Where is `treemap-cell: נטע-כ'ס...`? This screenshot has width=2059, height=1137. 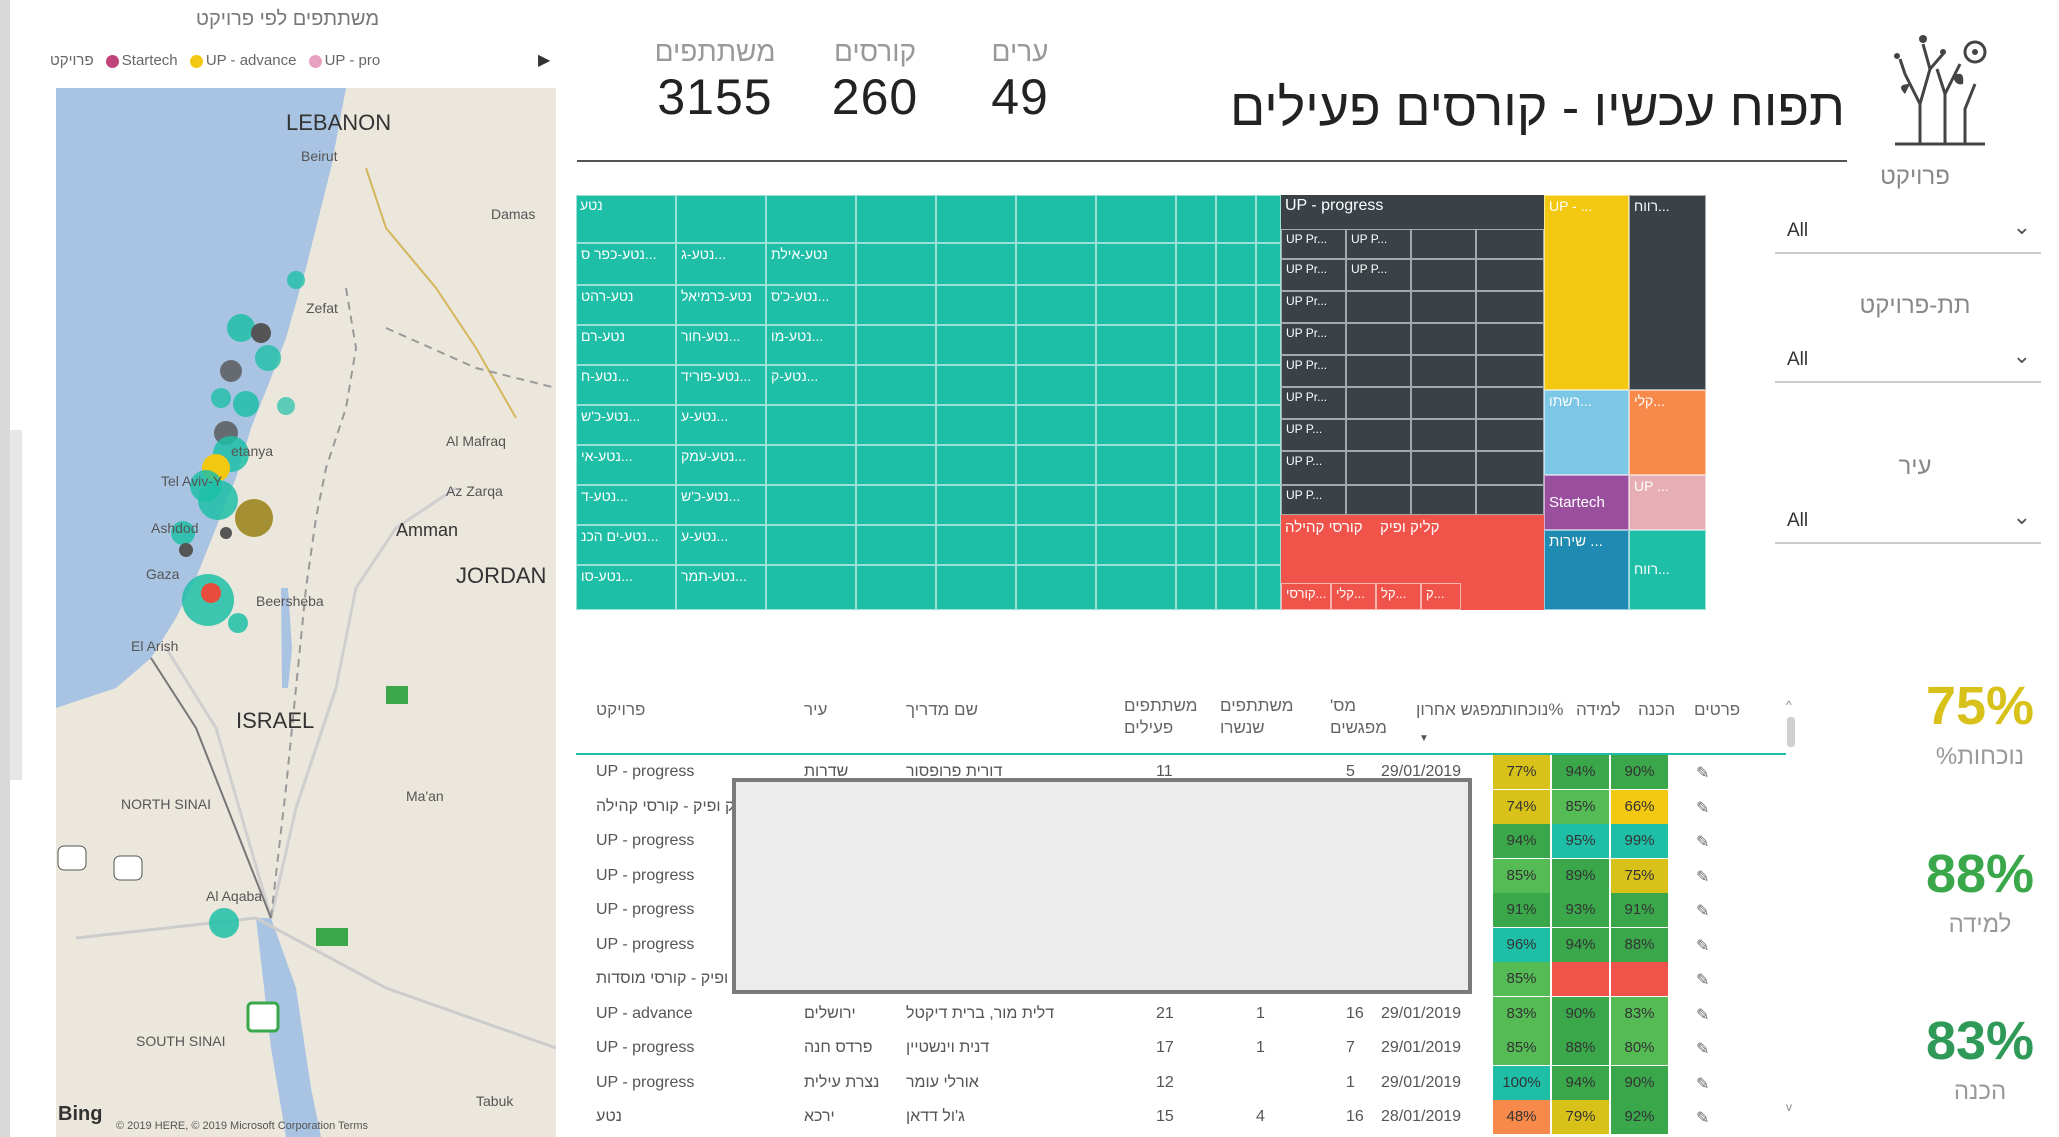 treemap-cell: נטע-כ'ס... is located at coordinates (811, 305).